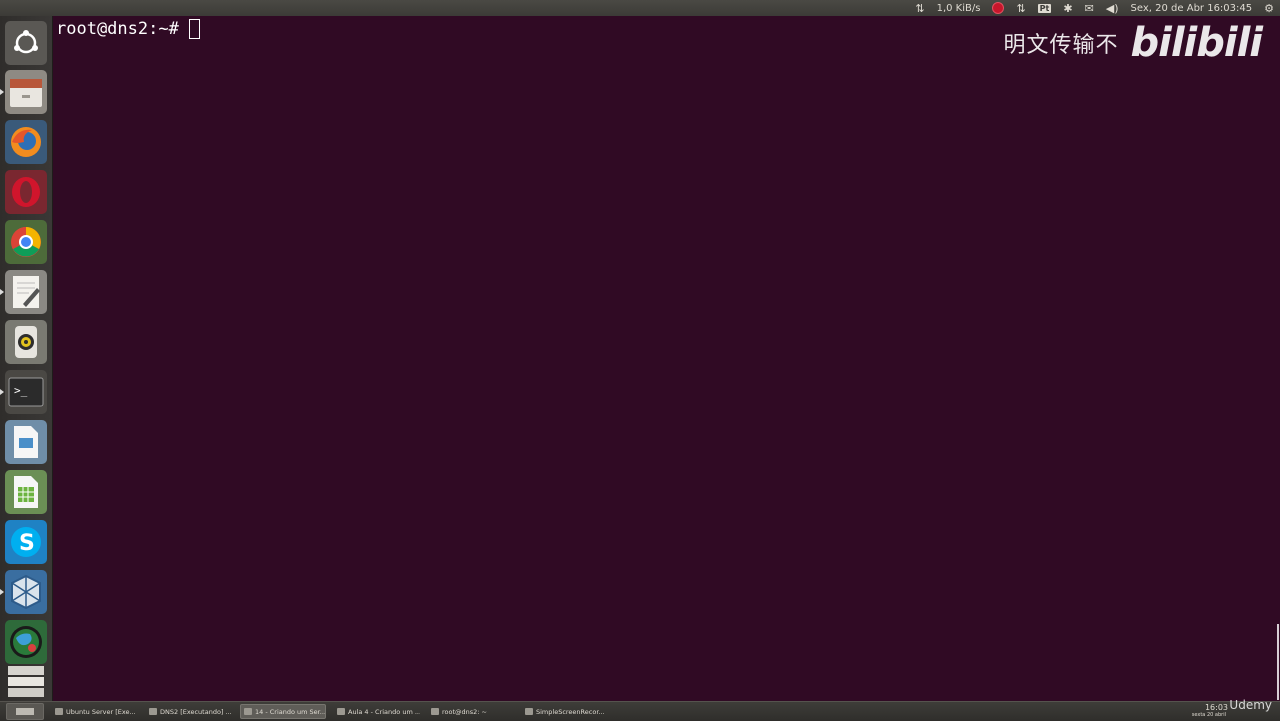  What do you see at coordinates (1250, 705) in the screenshot?
I see `udemy-watermark: Udemy` at bounding box center [1250, 705].